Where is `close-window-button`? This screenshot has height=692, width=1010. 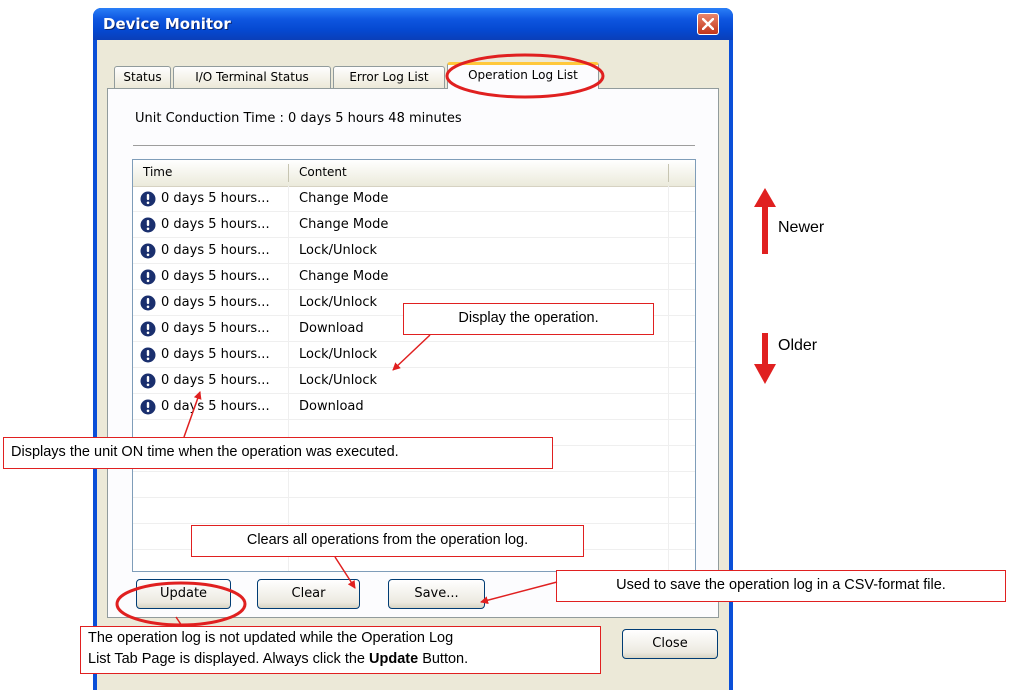
close-window-button is located at coordinates (708, 24).